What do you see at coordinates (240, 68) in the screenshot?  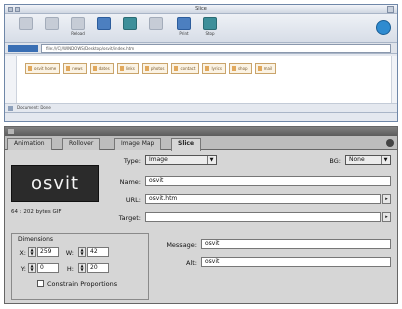 I see `page-nav-button: shop` at bounding box center [240, 68].